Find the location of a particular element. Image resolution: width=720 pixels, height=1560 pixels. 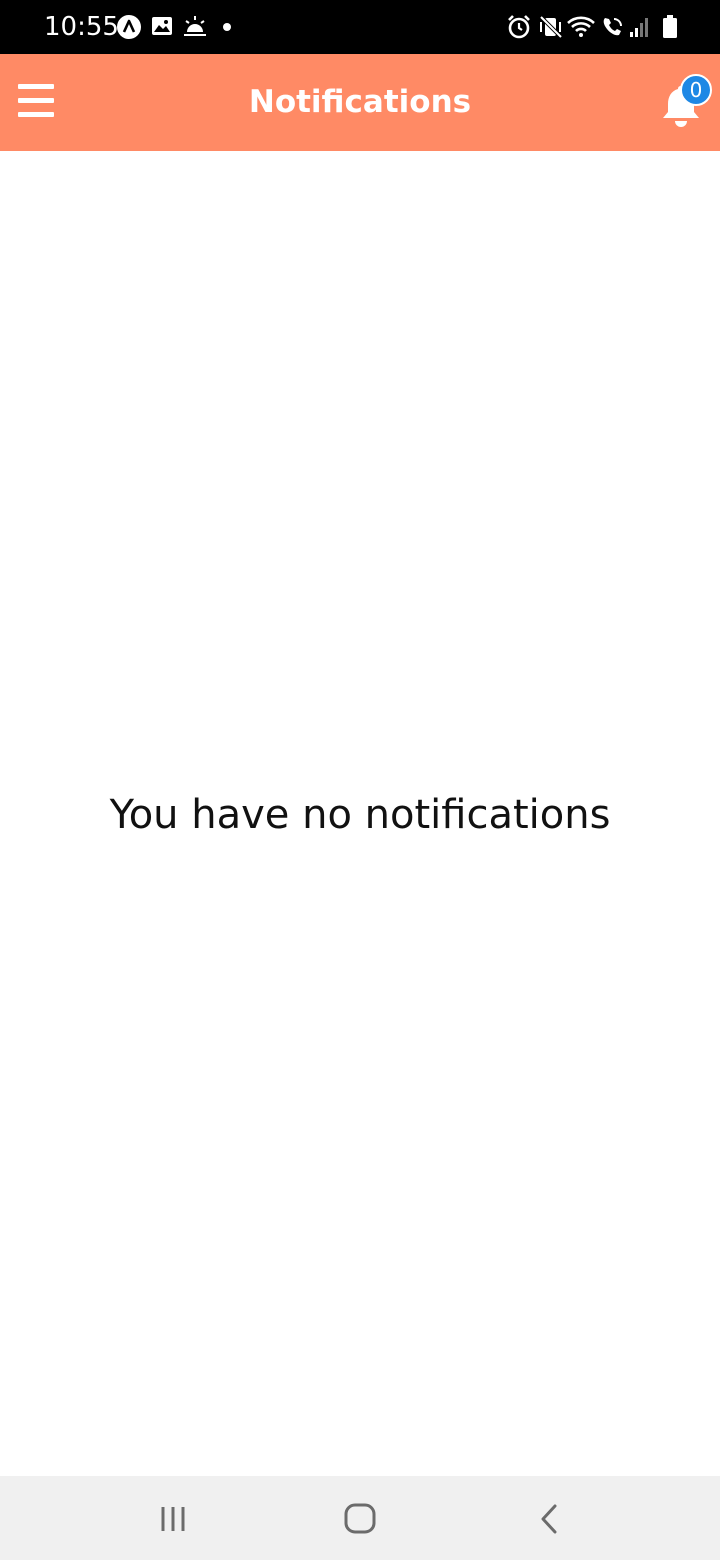

battery-icon is located at coordinates (670, 27).